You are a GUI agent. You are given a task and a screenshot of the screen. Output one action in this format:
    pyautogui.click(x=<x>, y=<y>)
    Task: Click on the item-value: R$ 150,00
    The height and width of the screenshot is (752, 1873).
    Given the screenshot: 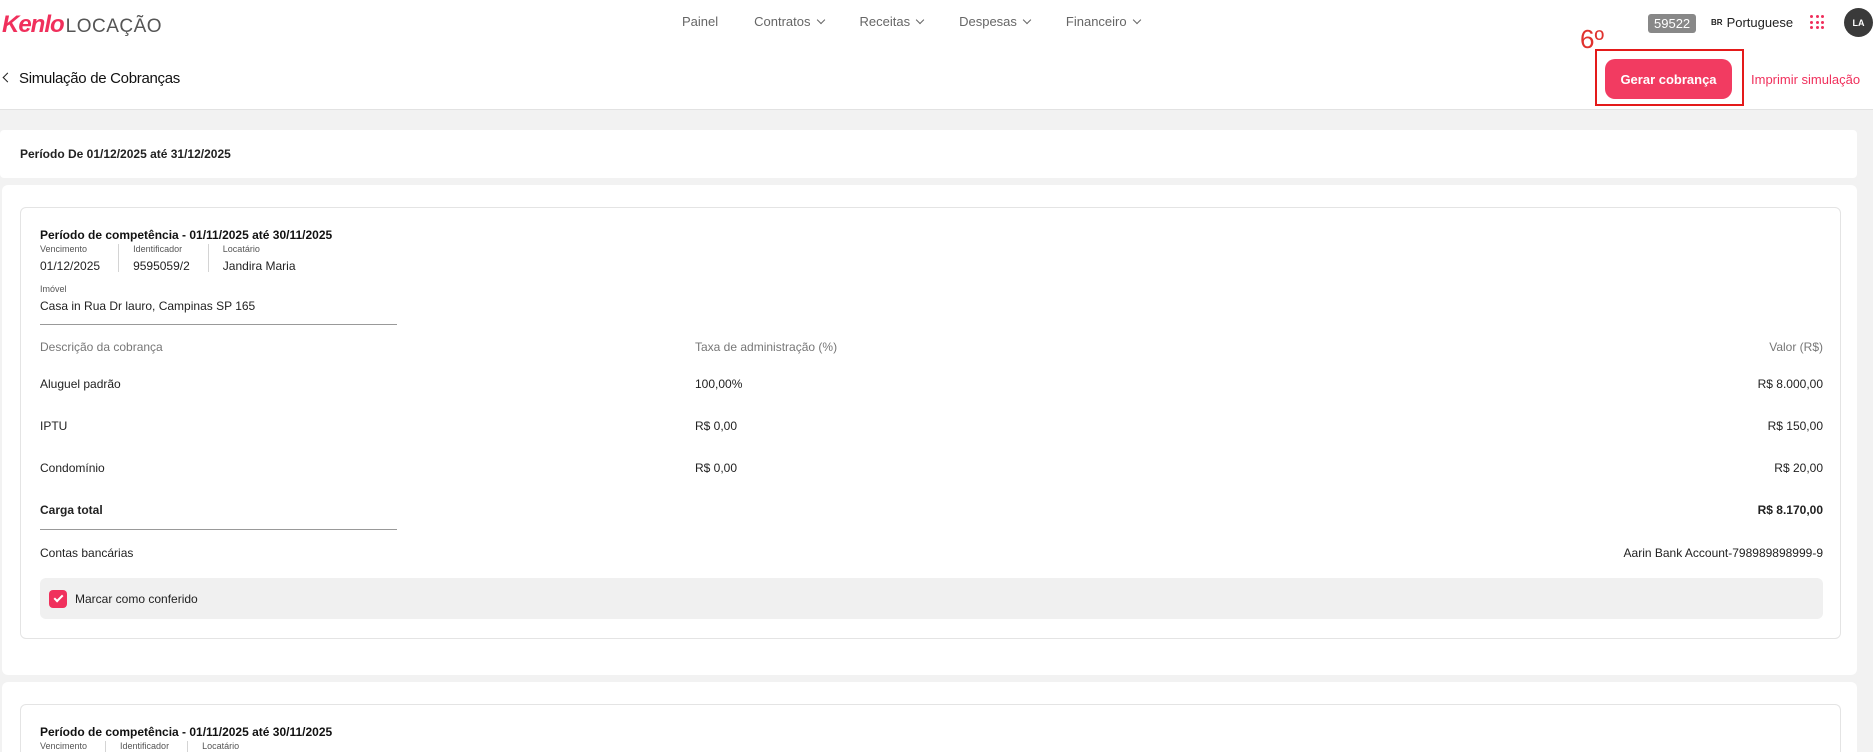 What is the action you would take?
    pyautogui.click(x=1795, y=426)
    